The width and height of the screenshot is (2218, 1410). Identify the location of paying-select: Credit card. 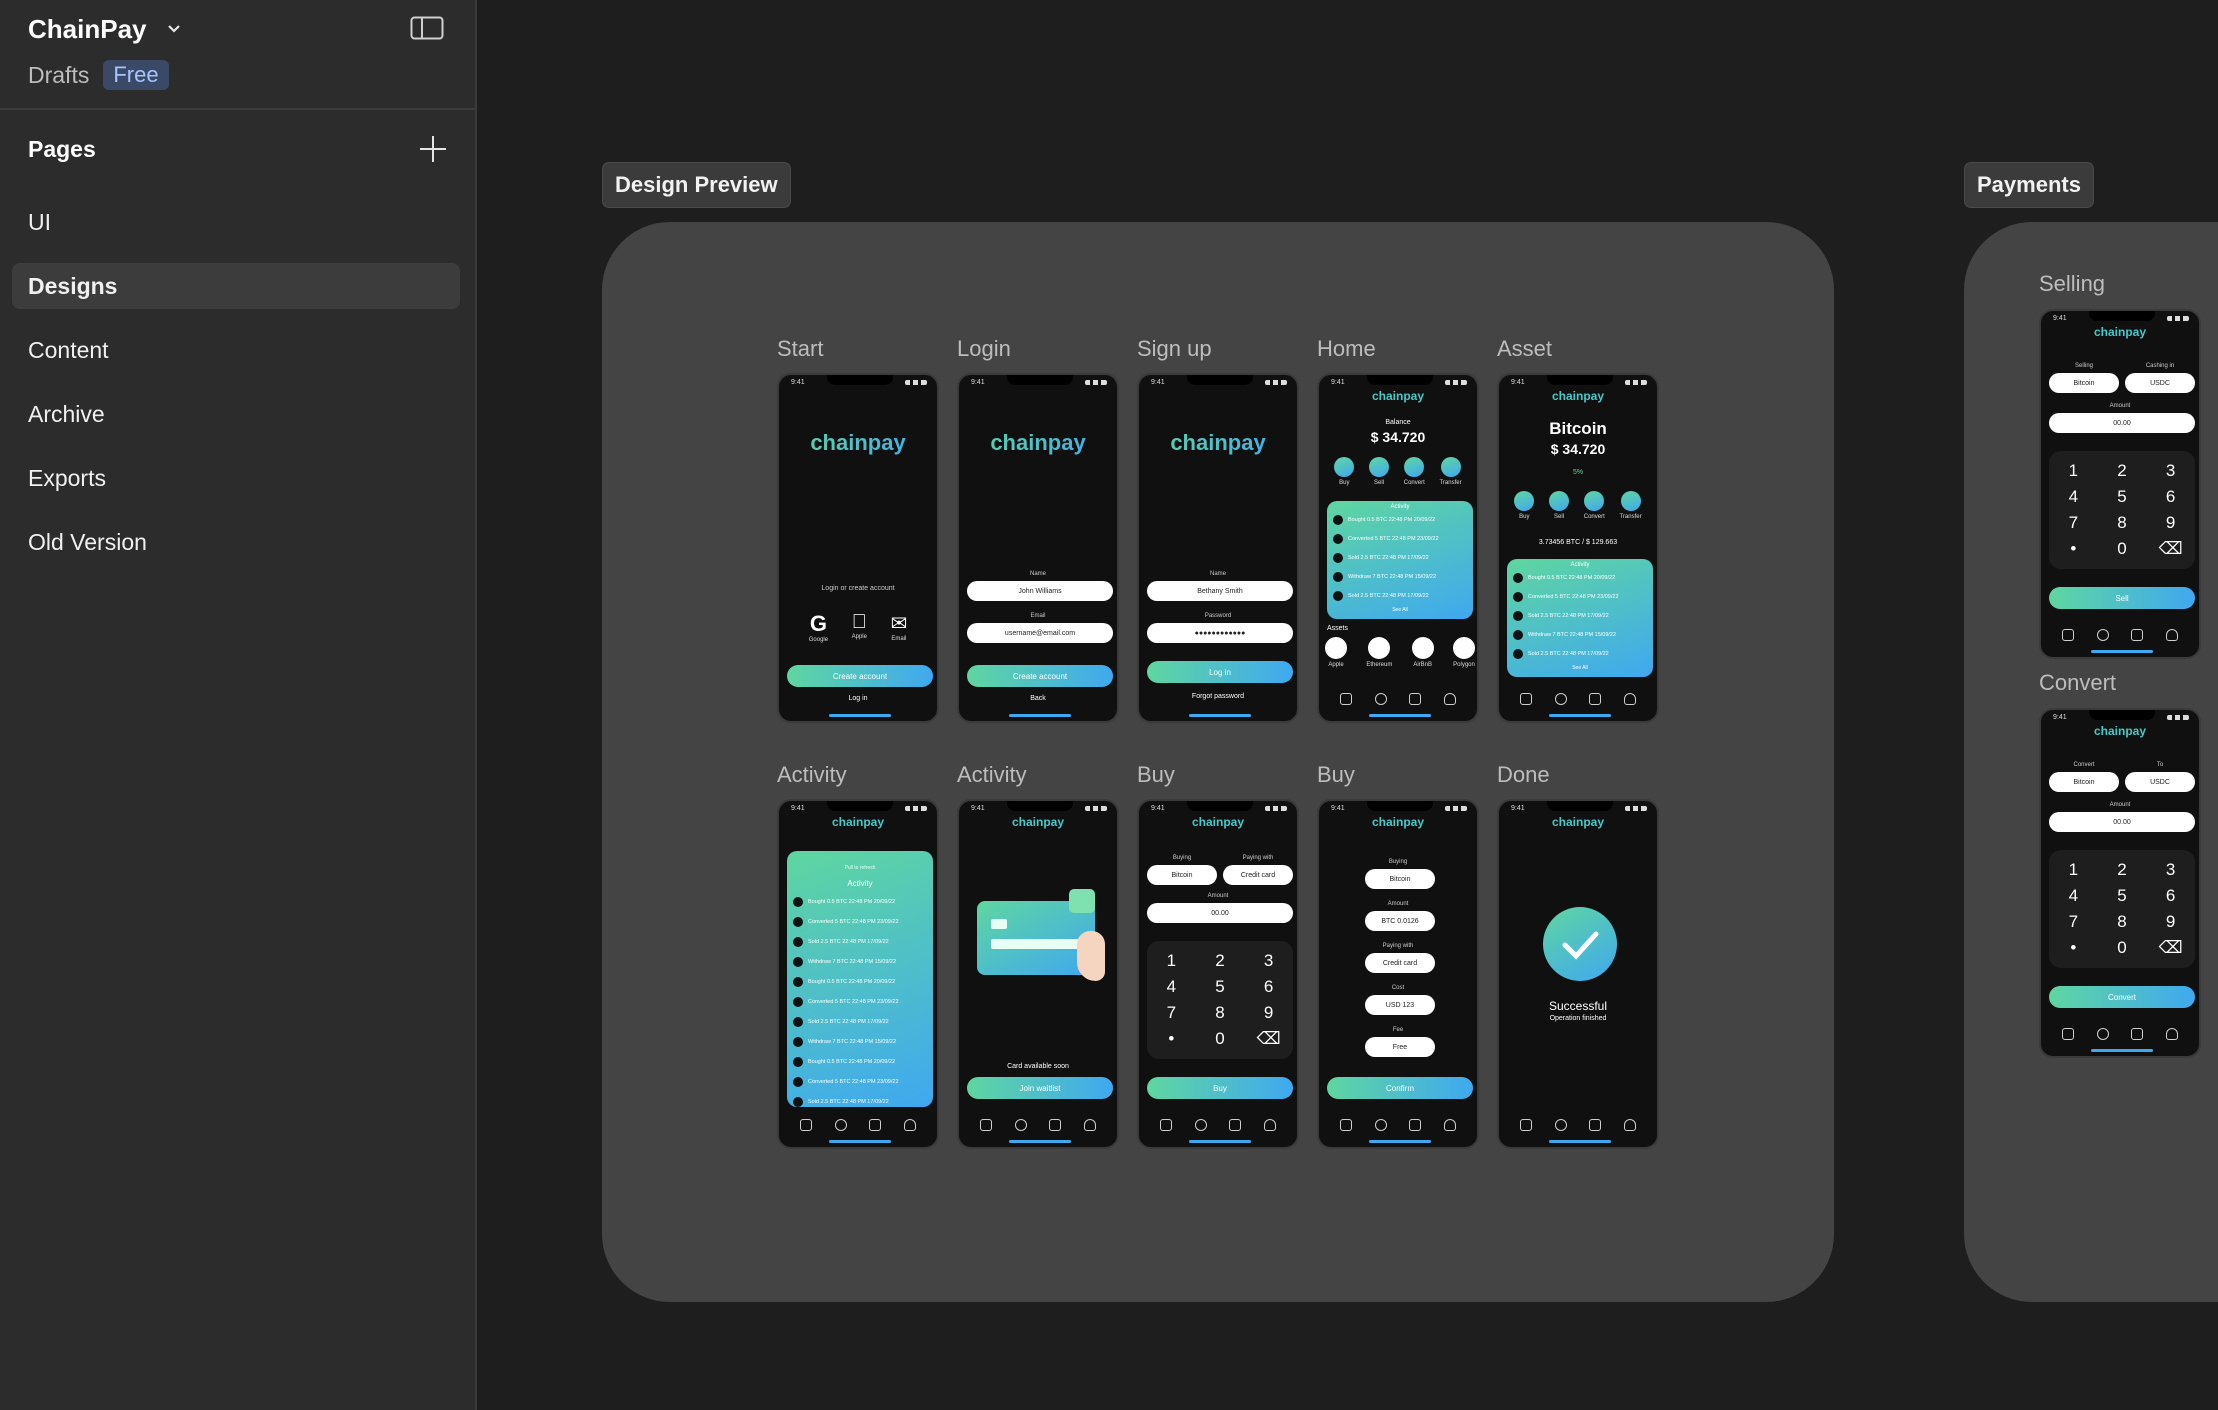
(1258, 875).